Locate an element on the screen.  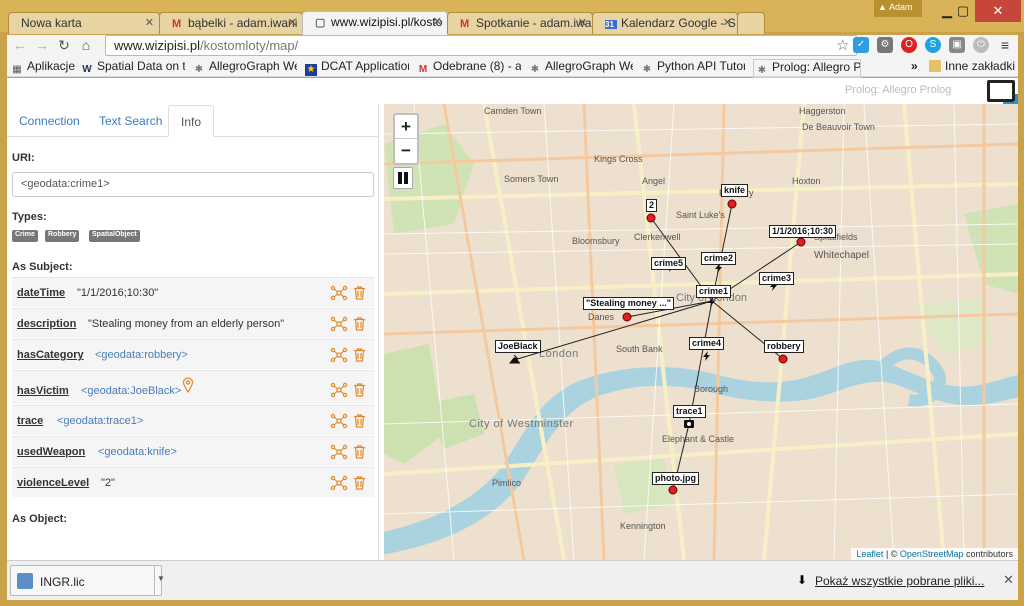
window-close-button: ✕ is located at coordinates (998, 11).